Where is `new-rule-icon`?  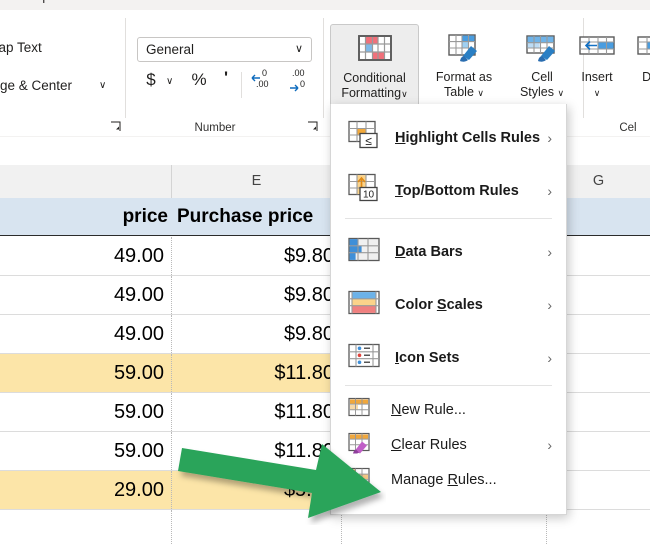 new-rule-icon is located at coordinates (359, 409).